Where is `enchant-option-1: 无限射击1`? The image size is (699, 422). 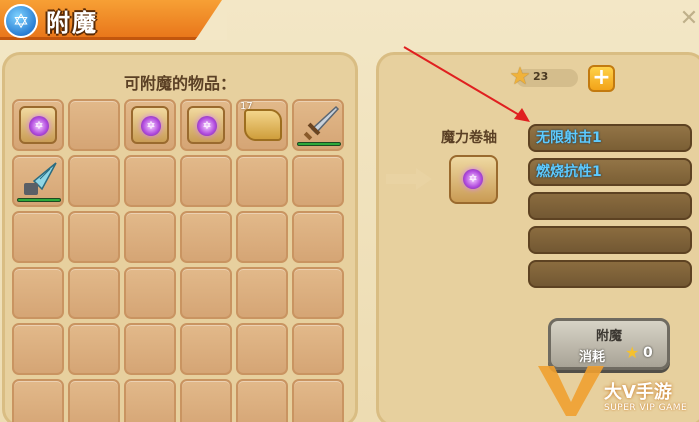 enchant-option-1: 无限射击1 is located at coordinates (610, 138).